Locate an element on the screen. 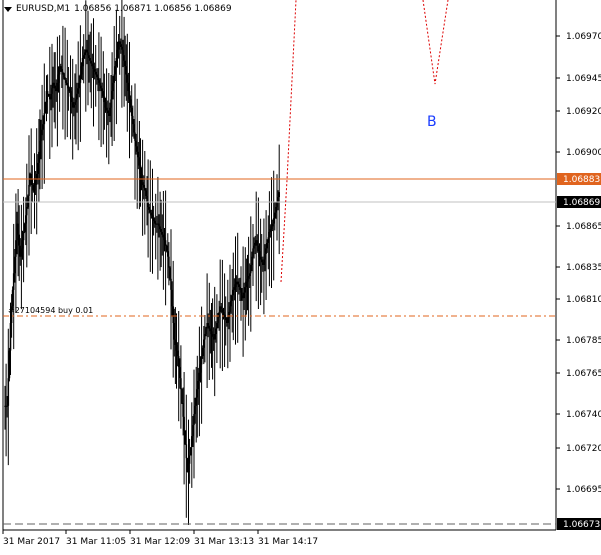  price-label: 1.06740 is located at coordinates (583, 415).